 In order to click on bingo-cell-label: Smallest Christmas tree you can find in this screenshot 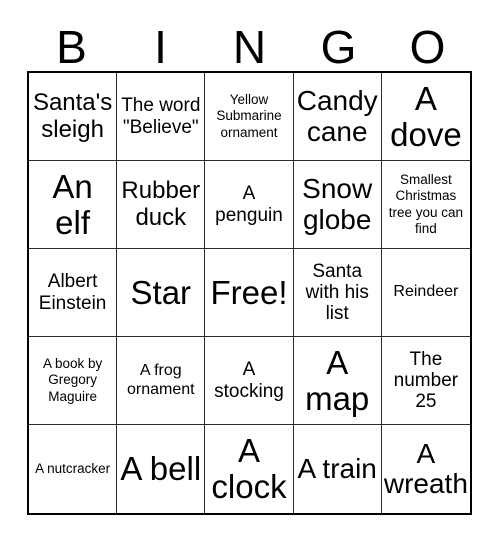, I will do `click(426, 203)`.